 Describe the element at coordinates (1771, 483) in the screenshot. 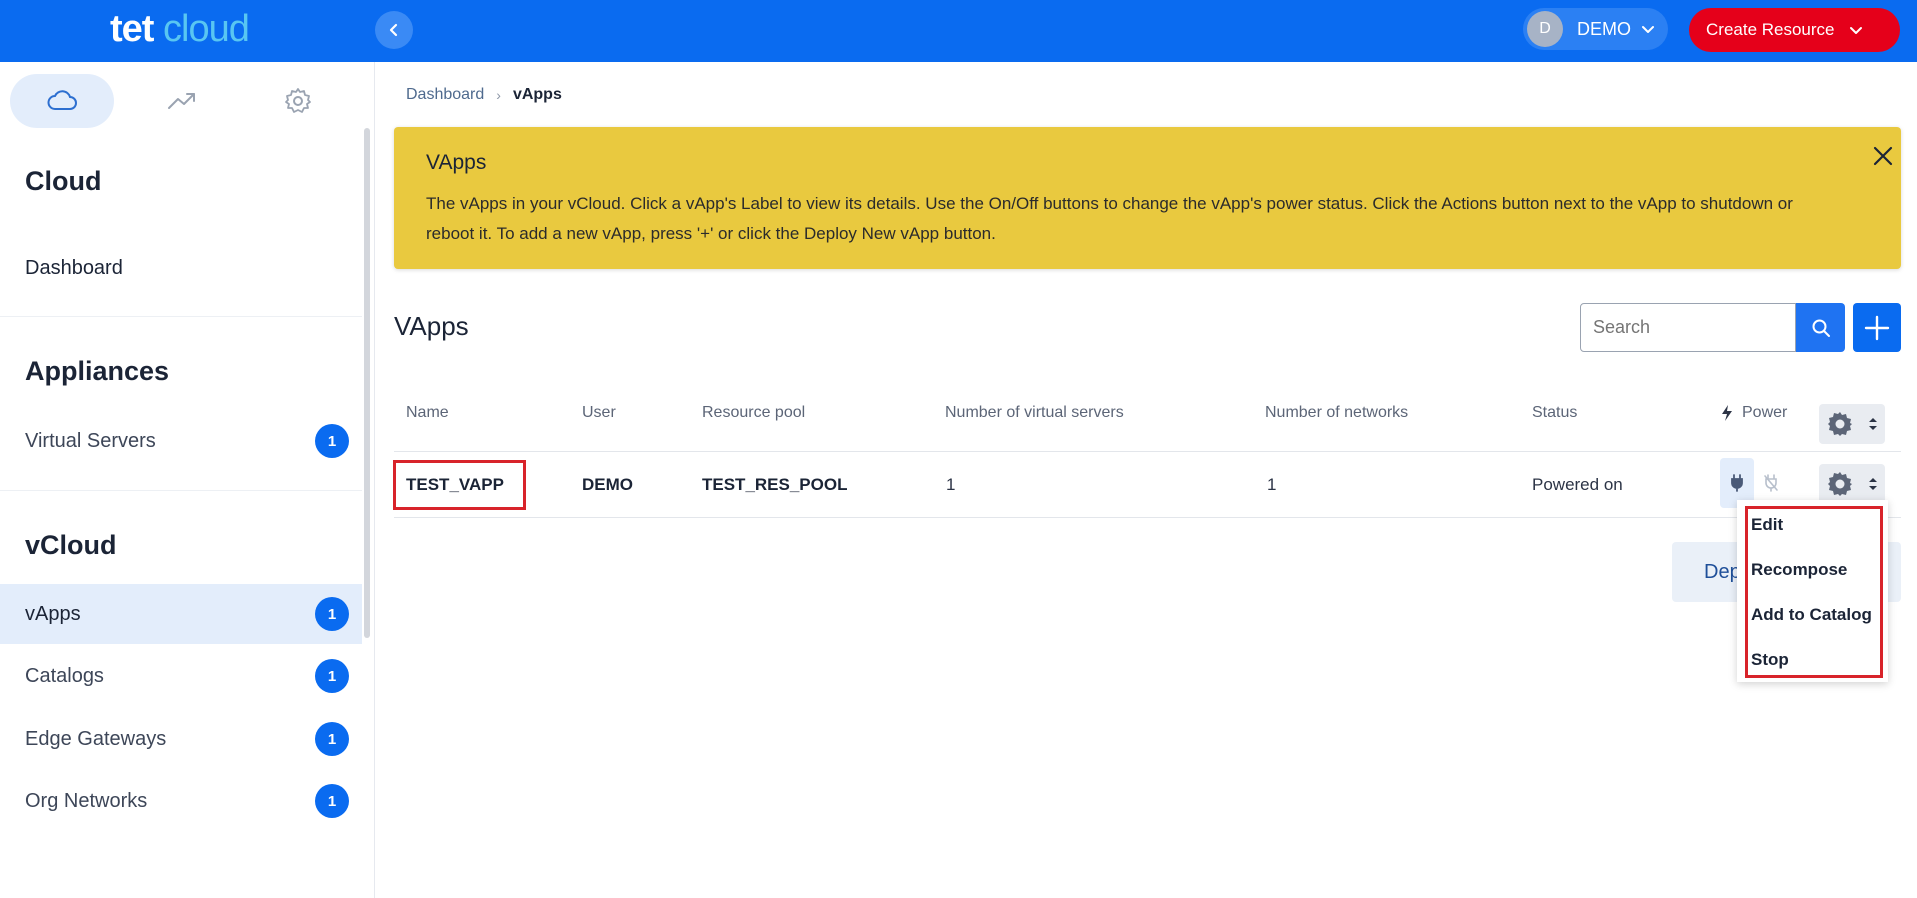

I see `plug-off-icon` at that location.